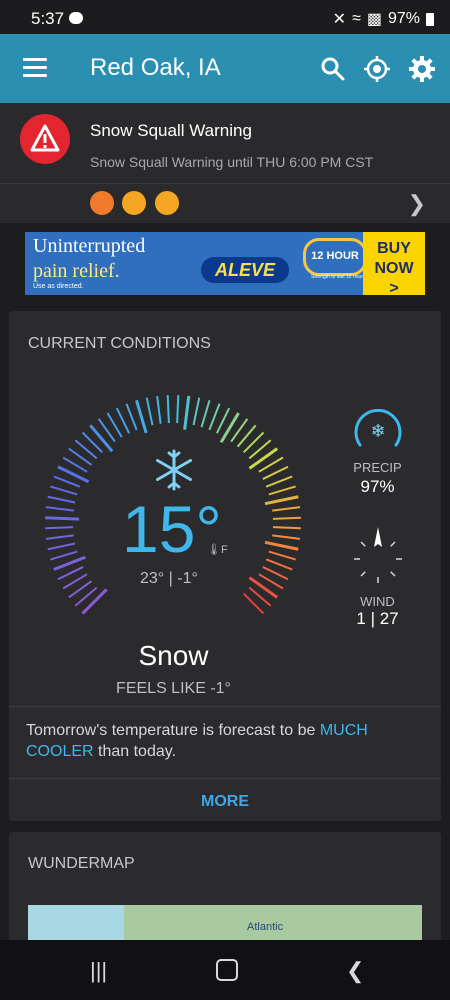 The height and width of the screenshot is (1000, 450). What do you see at coordinates (383, 19) in the screenshot?
I see `status-right: ✕ ≈ ▩ 97%` at bounding box center [383, 19].